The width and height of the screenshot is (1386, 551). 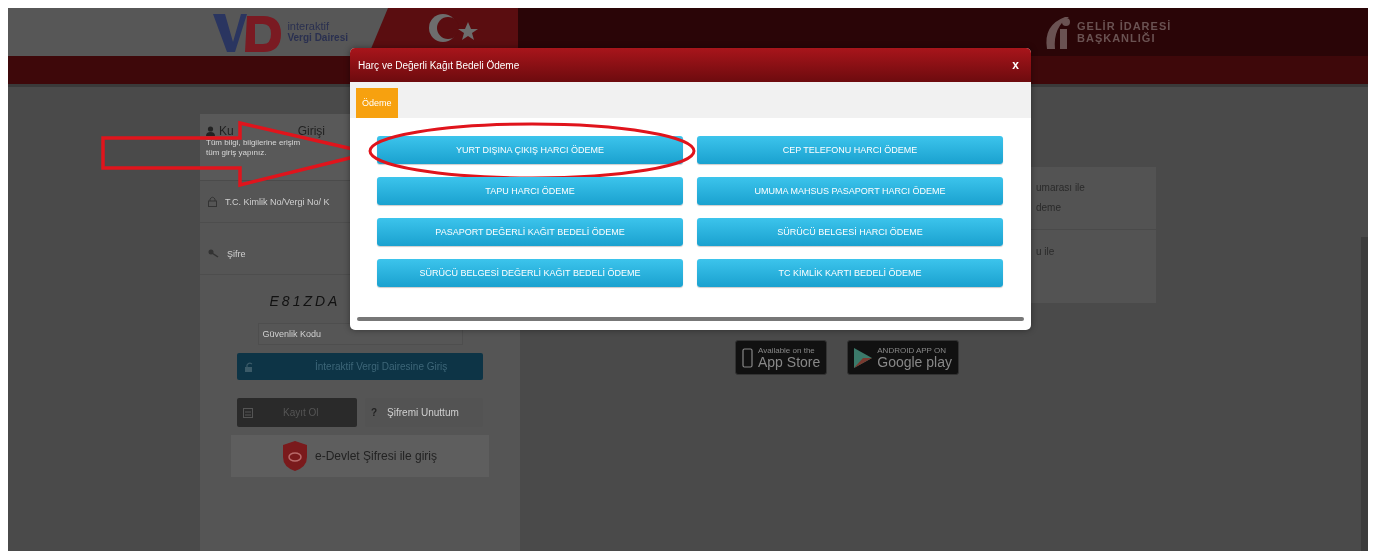 I want to click on payment-button: SÜRÜCÜ BELGESİ HARCI ÖDEME, so click(x=850, y=232).